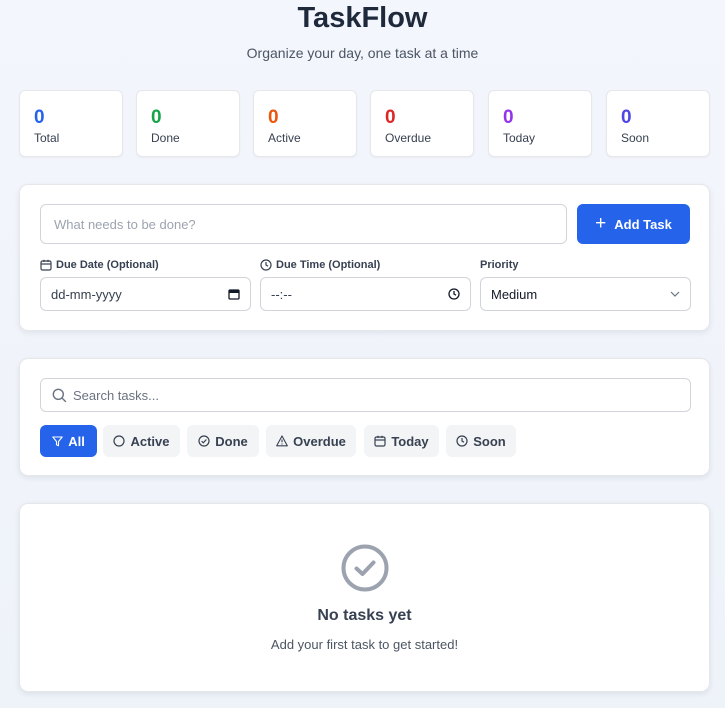 Image resolution: width=725 pixels, height=708 pixels. Describe the element at coordinates (675, 294) in the screenshot. I see `chevron-down-icon` at that location.